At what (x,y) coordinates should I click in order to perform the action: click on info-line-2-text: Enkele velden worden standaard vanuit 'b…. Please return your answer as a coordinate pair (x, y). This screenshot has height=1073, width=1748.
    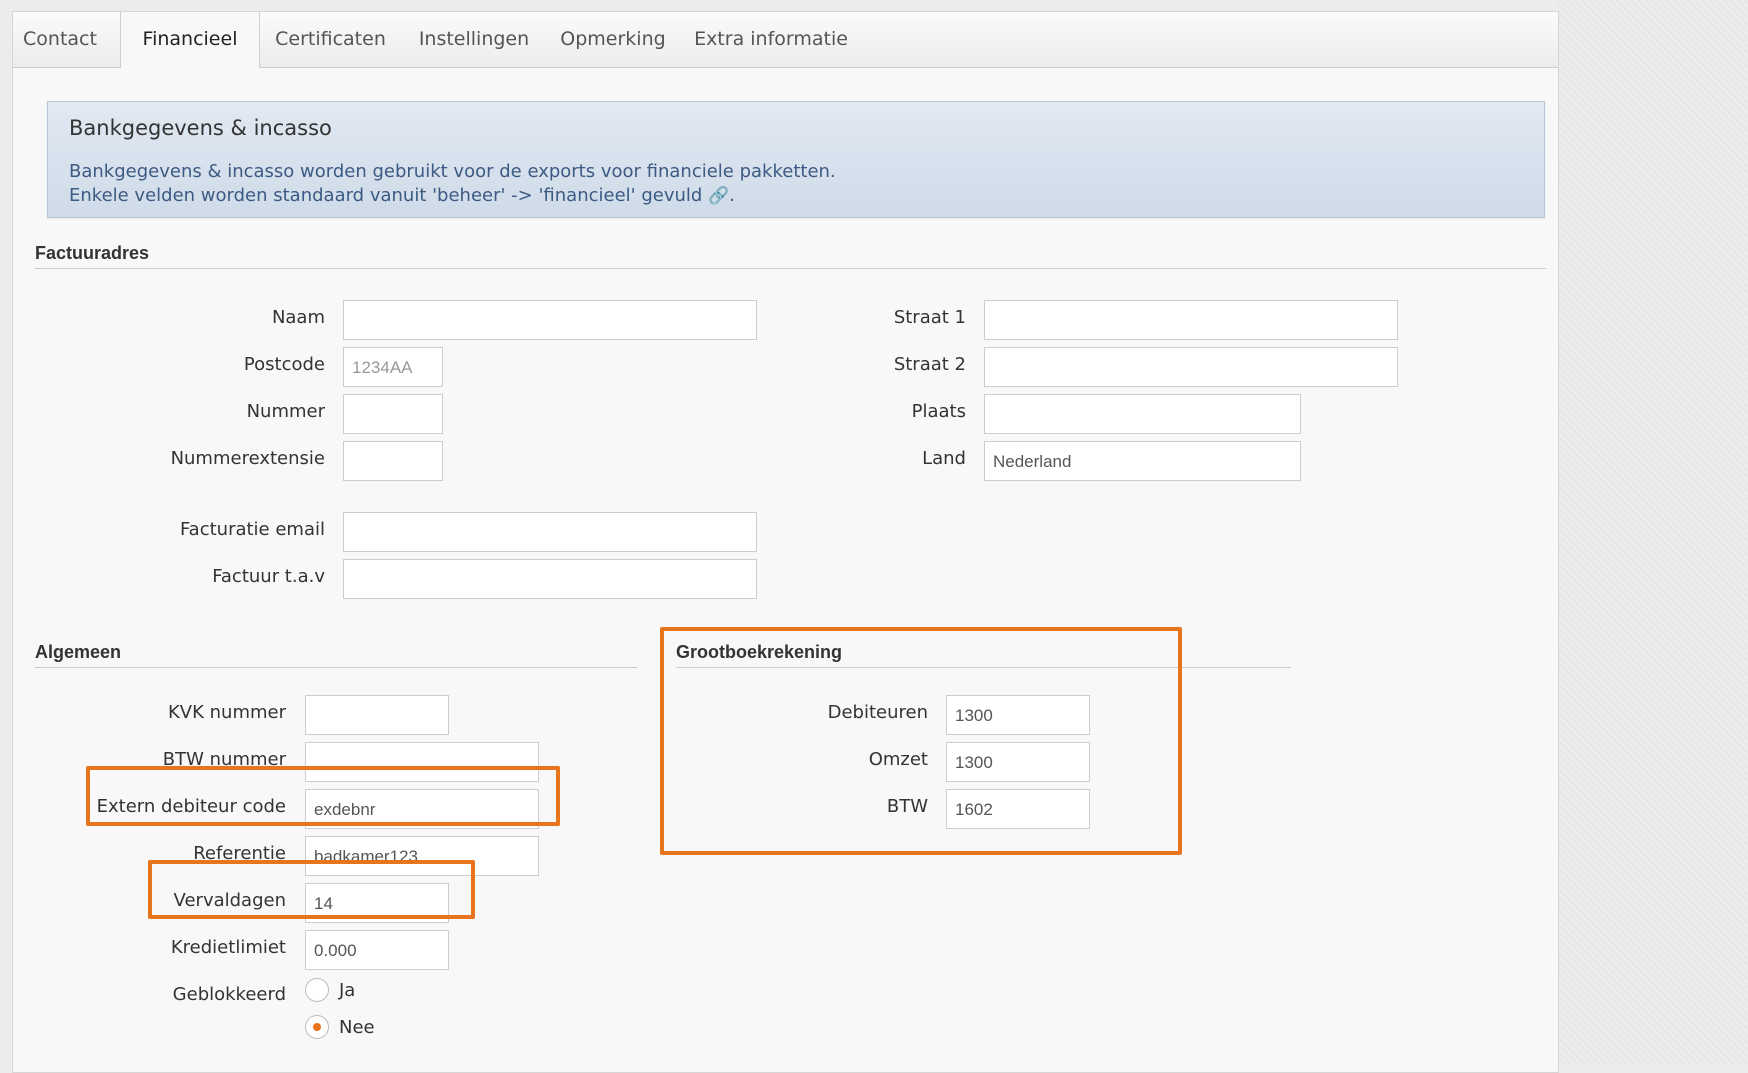
    Looking at the image, I should click on (386, 195).